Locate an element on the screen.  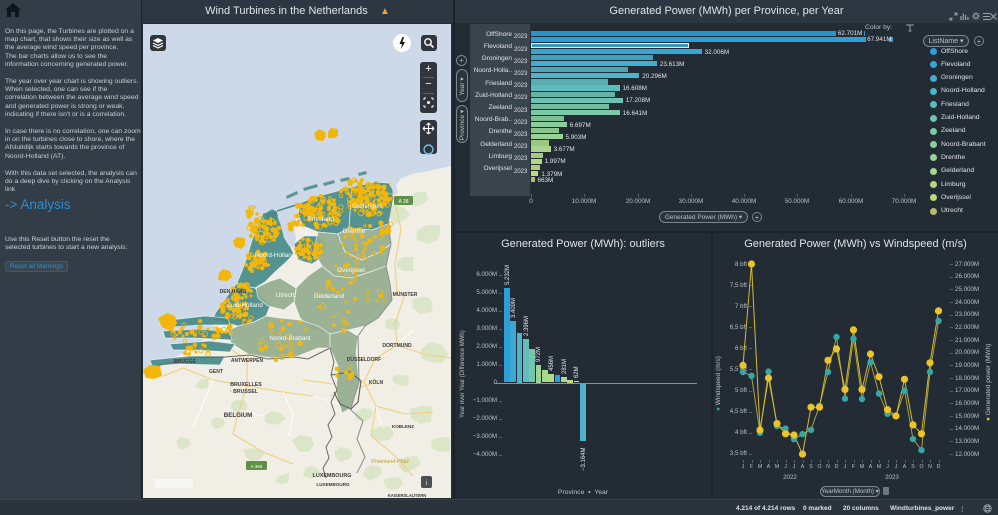
svg-text: MÜNSTER is located at coordinates (405, 294).